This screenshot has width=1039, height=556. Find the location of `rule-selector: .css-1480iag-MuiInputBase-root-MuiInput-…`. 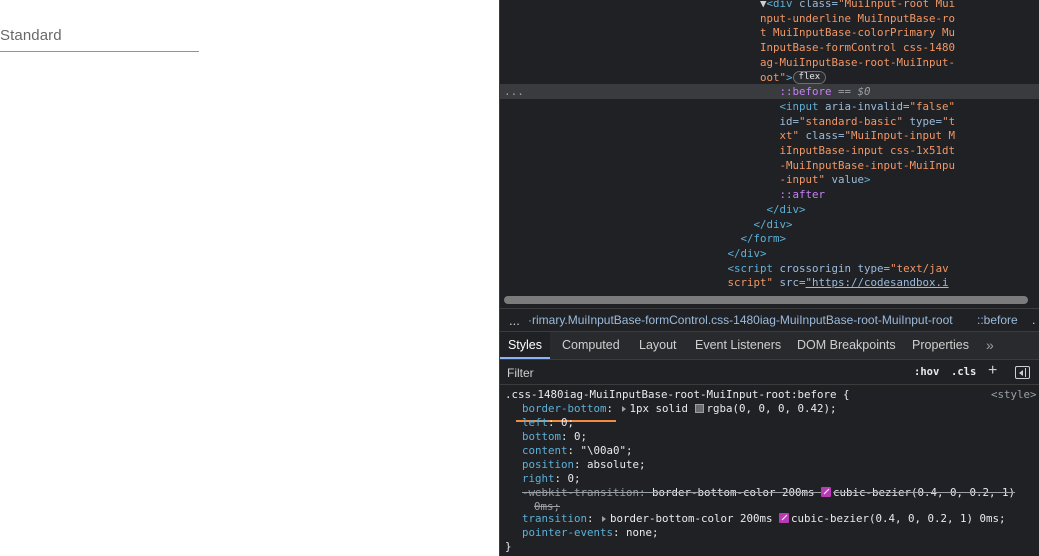

rule-selector: .css-1480iag-MuiInputBase-root-MuiInput-… is located at coordinates (677, 395).